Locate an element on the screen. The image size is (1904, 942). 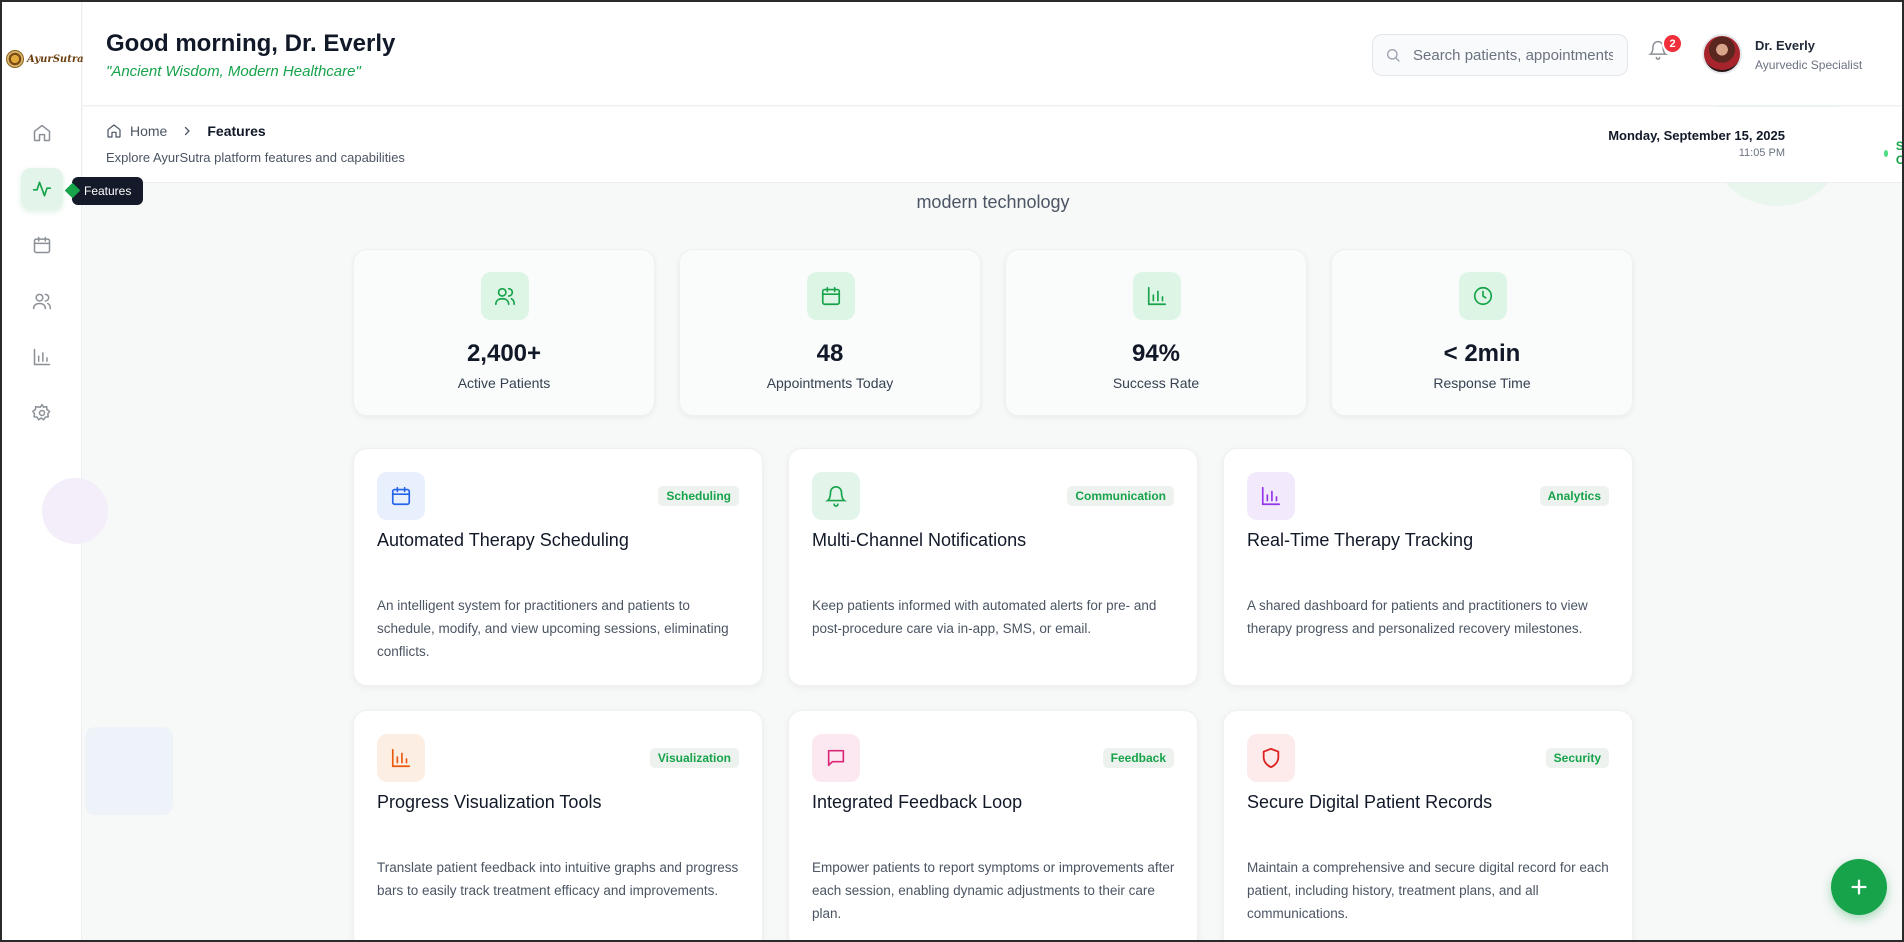
message-icon is located at coordinates (836, 758).